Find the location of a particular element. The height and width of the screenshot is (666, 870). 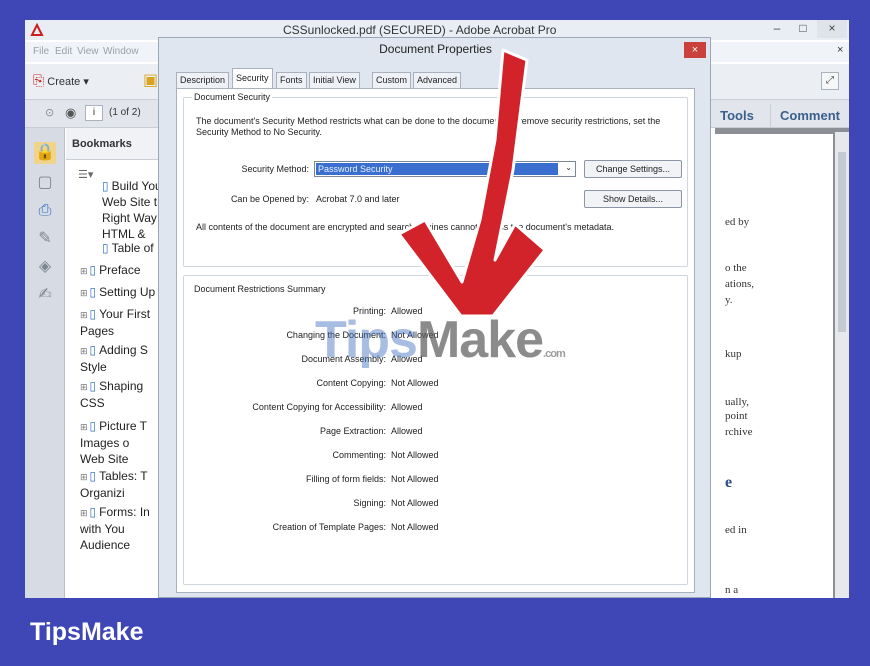

red-arrow-icon is located at coordinates (472, 183).